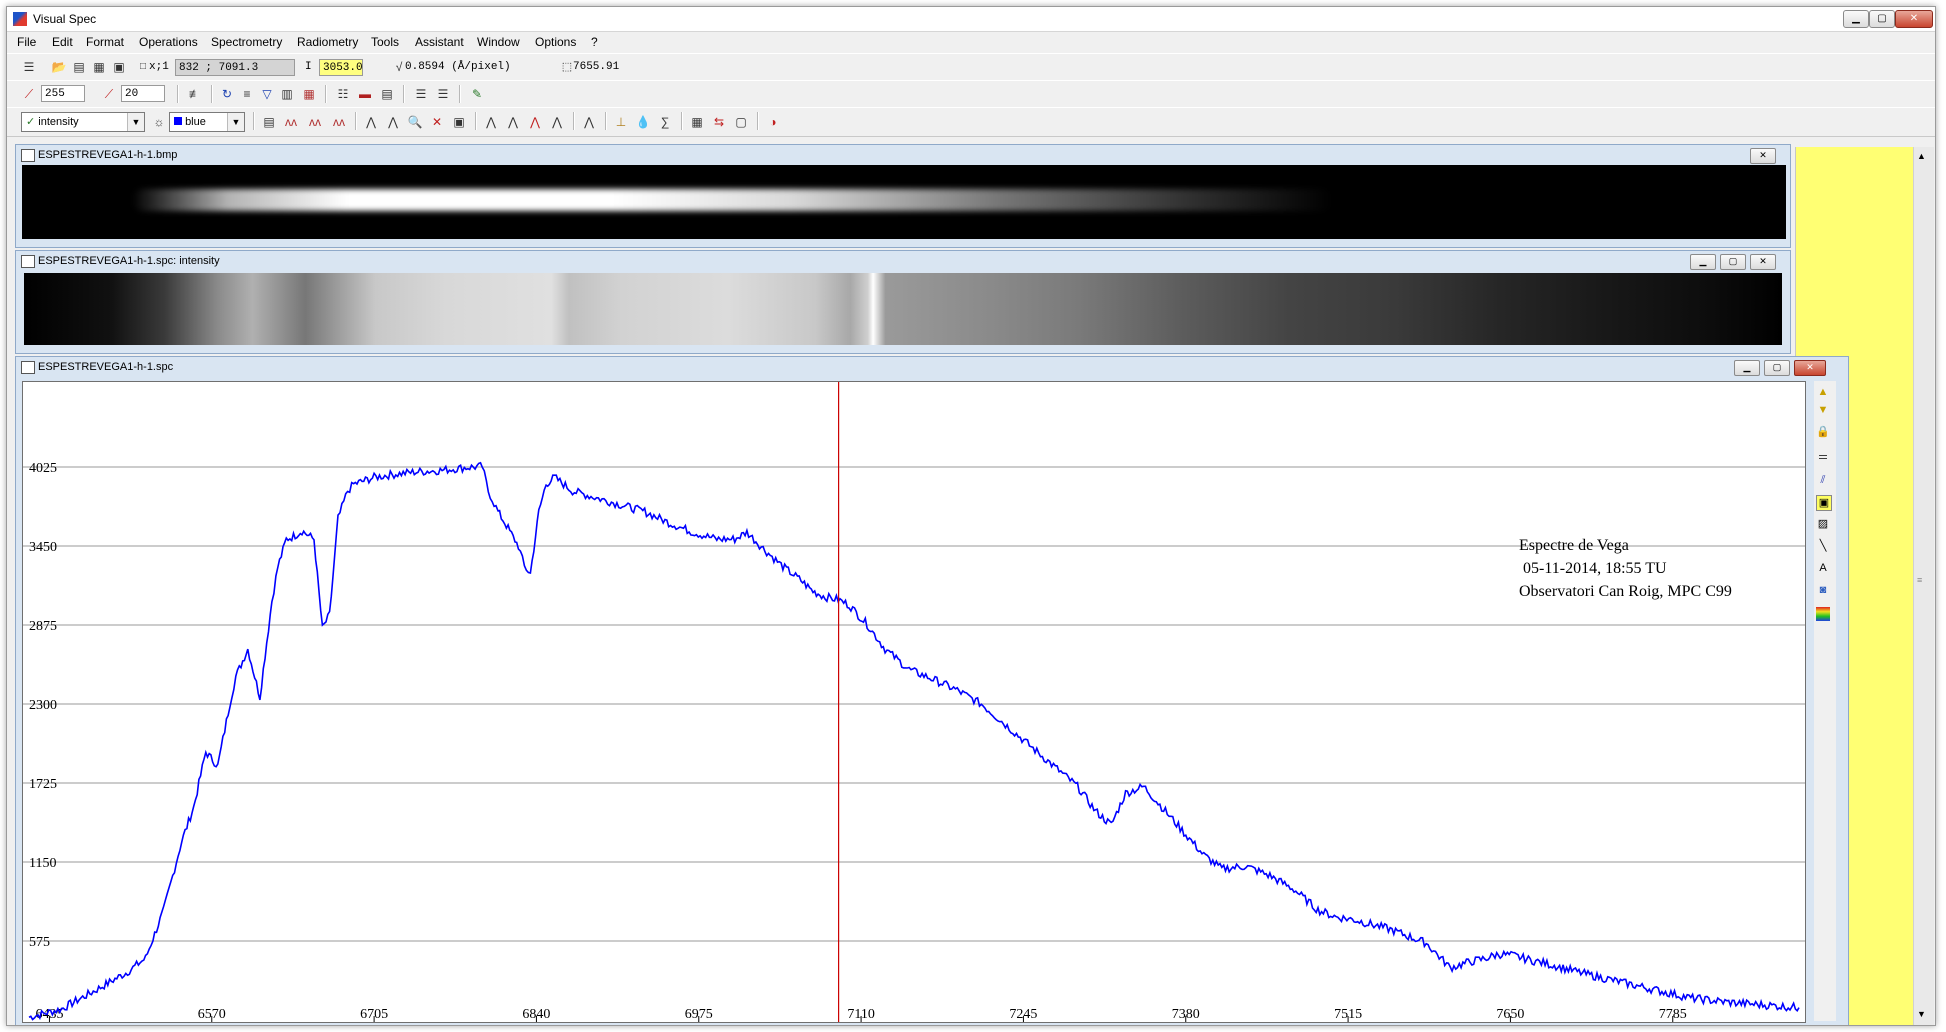 The image size is (1946, 1032). Describe the element at coordinates (1823, 410) in the screenshot. I see `arrow-down-icon: ▼` at that location.